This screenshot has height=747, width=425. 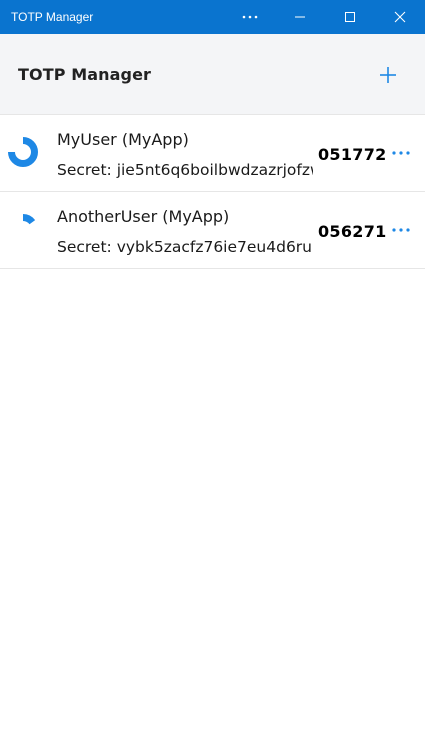 What do you see at coordinates (212, 17) in the screenshot?
I see `title-bar: TOTP Manager` at bounding box center [212, 17].